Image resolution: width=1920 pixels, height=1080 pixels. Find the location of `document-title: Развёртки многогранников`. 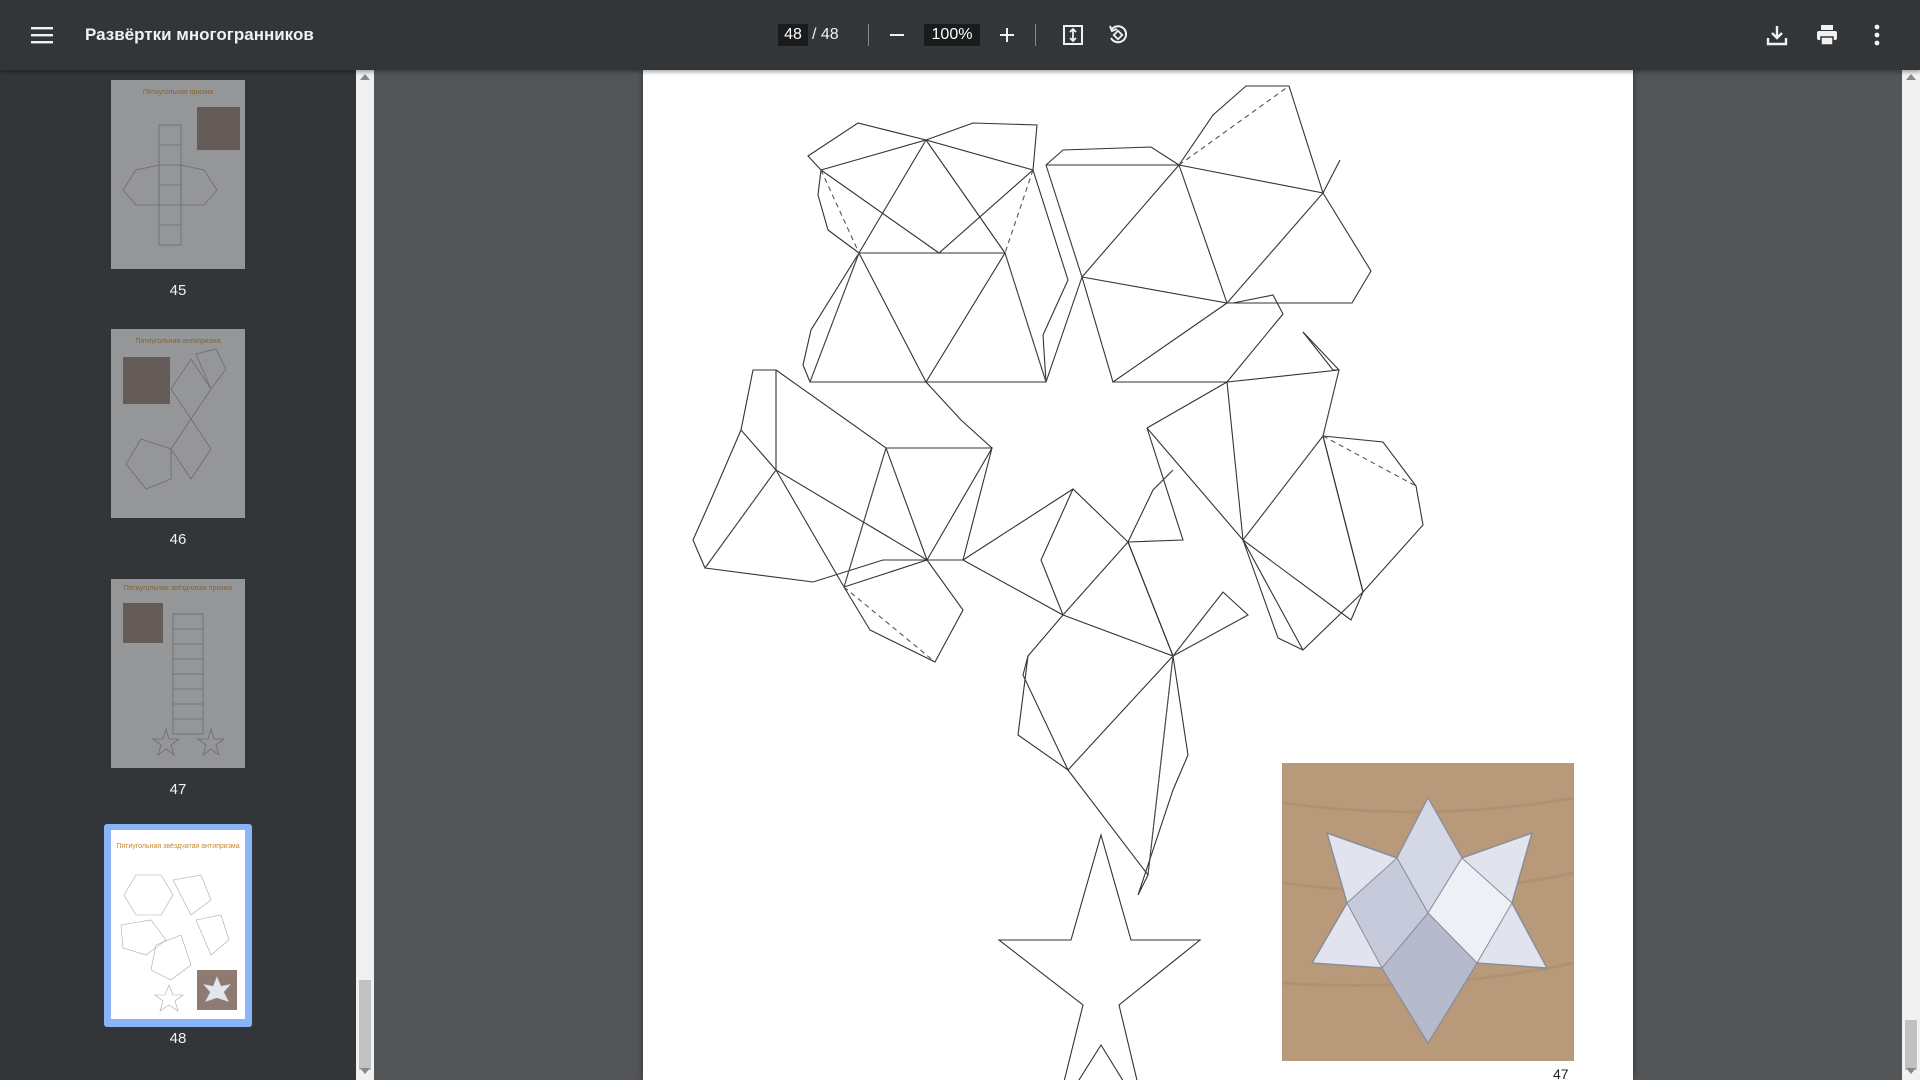

document-title: Развёртки многогранников is located at coordinates (199, 34).